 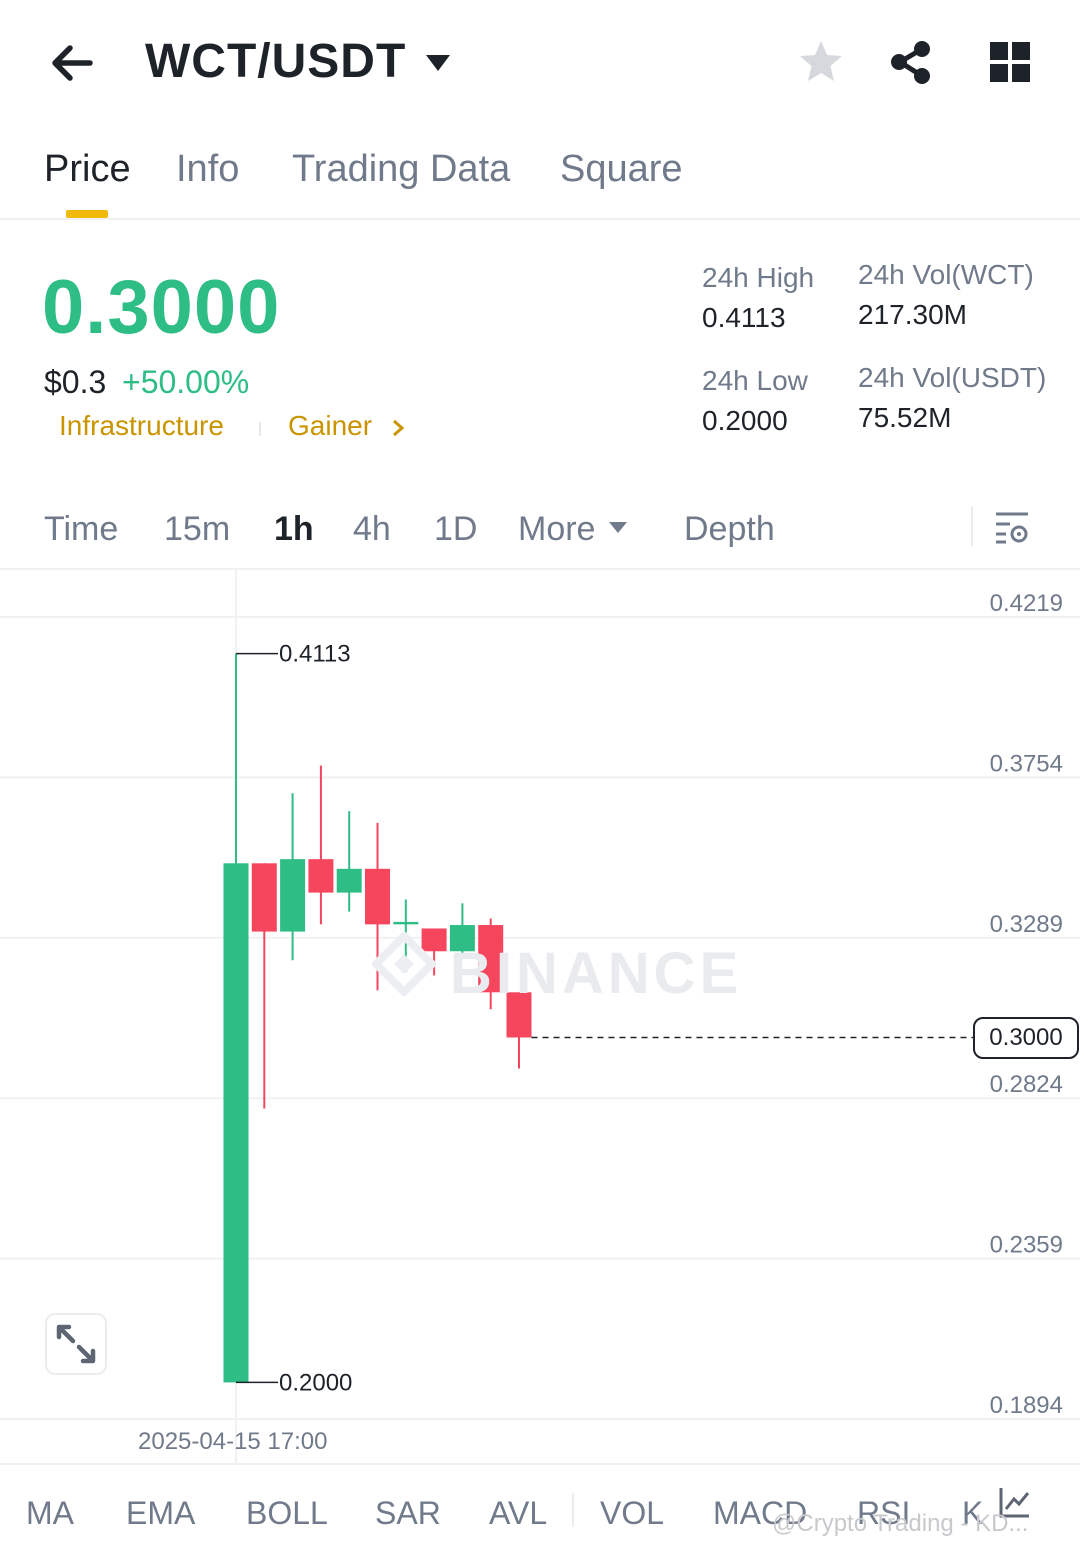 What do you see at coordinates (260, 429) in the screenshot?
I see `tag-divider` at bounding box center [260, 429].